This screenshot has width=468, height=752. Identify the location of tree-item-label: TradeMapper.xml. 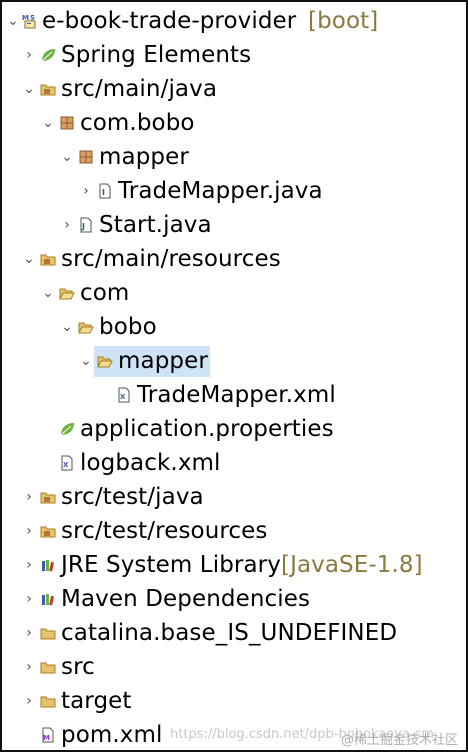
(236, 395).